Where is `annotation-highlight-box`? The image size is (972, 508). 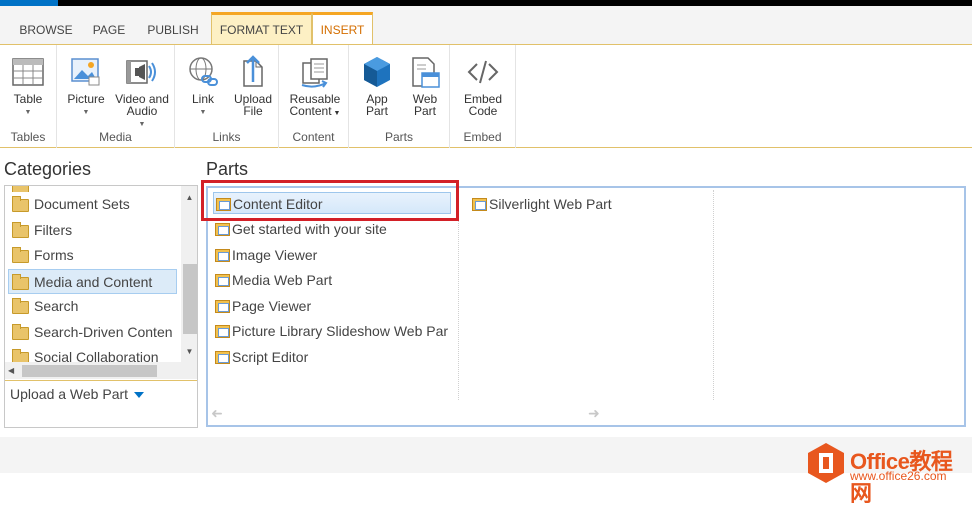
annotation-highlight-box is located at coordinates (330, 200).